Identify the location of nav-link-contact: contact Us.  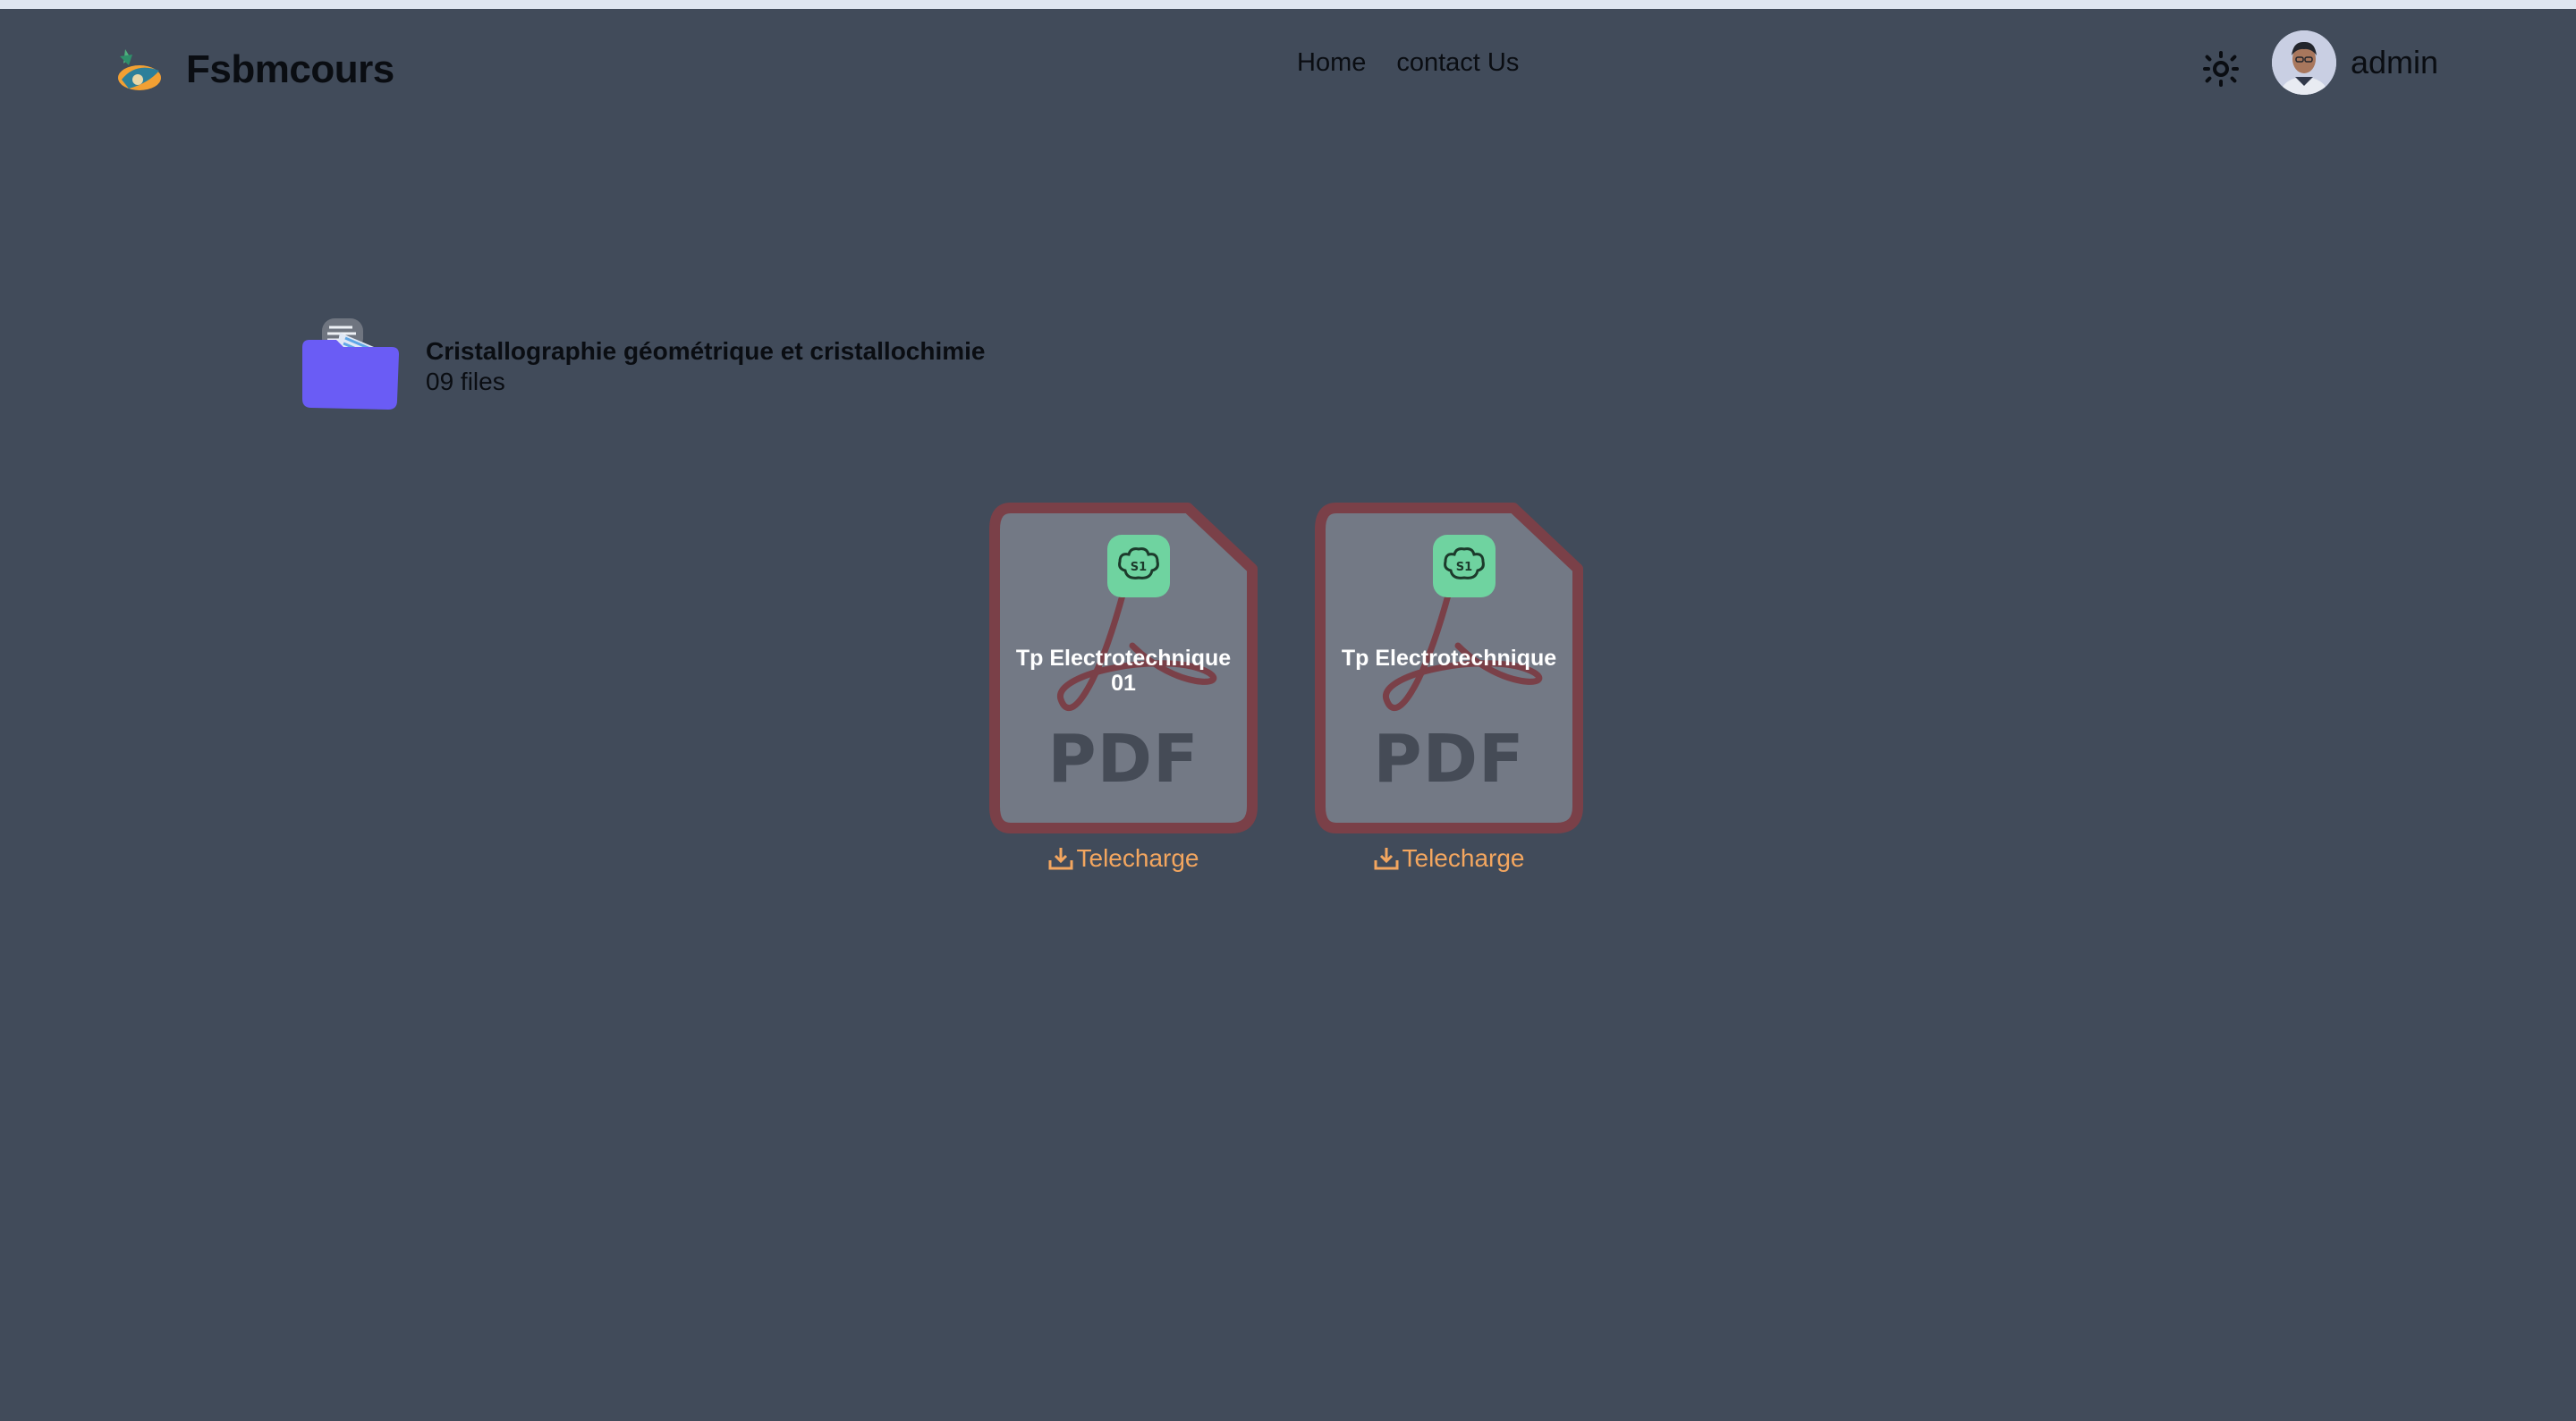
(1457, 63).